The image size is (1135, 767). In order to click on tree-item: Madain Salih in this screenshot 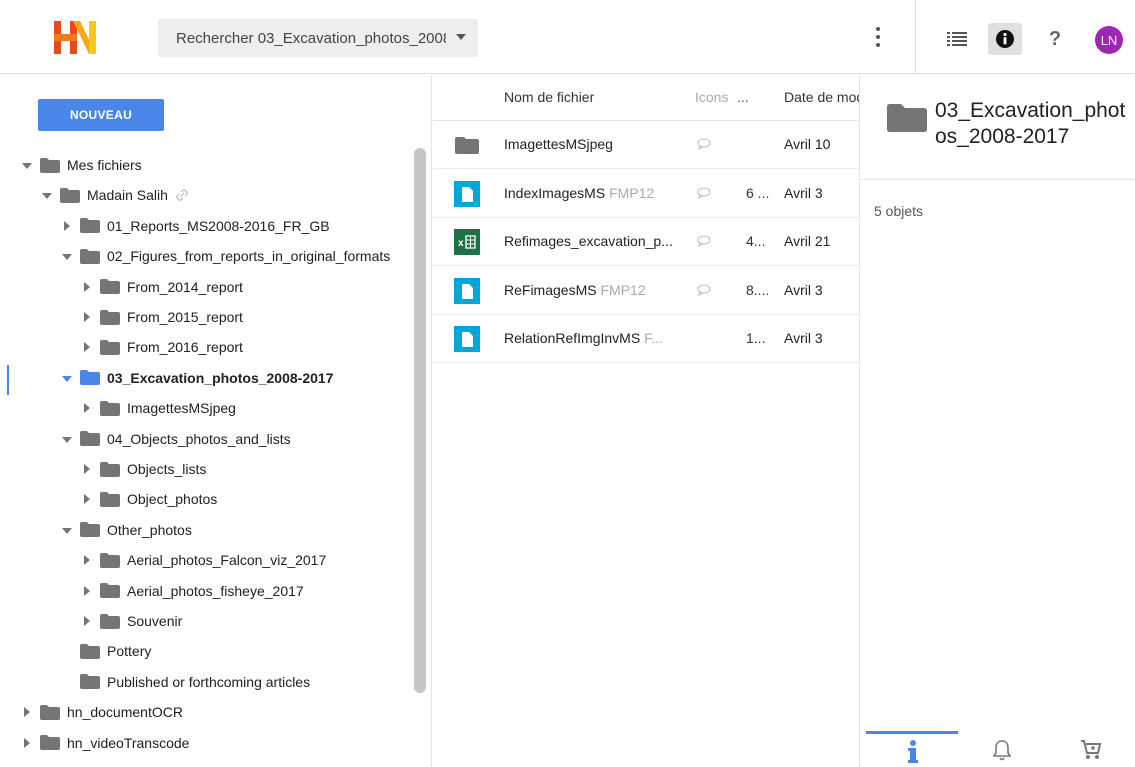, I will do `click(114, 195)`.